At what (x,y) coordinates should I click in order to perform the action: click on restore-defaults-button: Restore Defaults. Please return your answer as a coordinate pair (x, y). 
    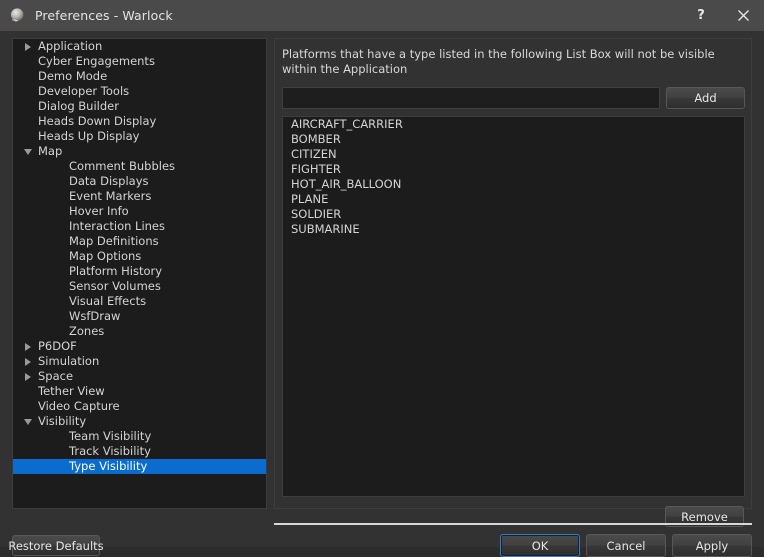
    Looking at the image, I should click on (56, 545).